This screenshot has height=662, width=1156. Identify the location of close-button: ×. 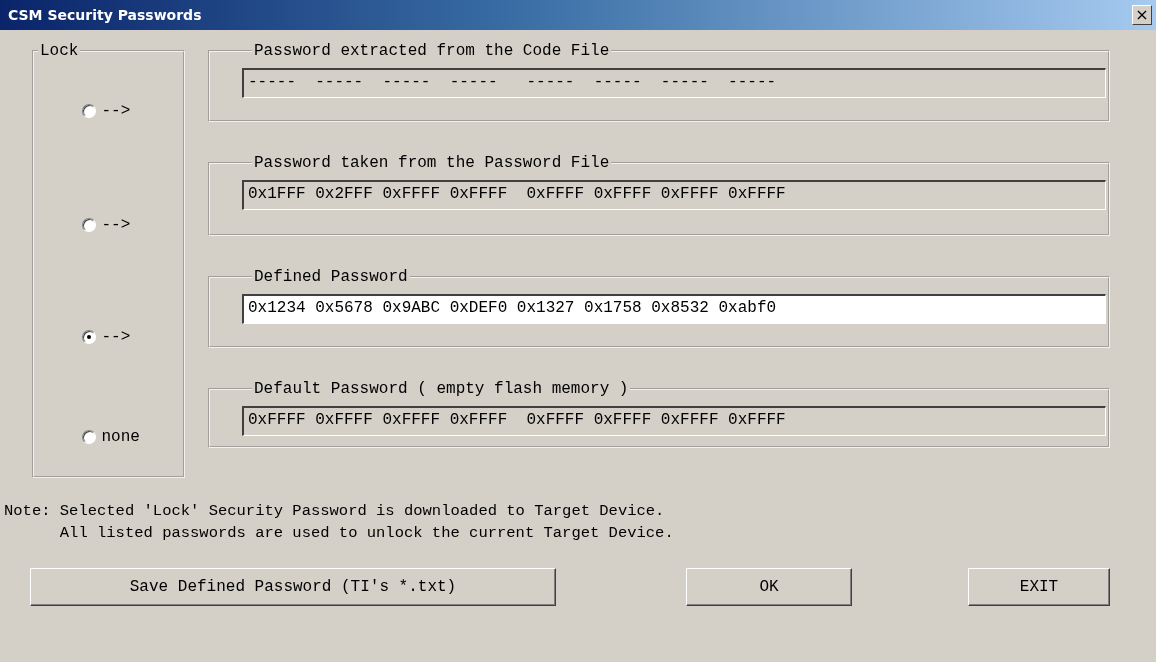
(1142, 15).